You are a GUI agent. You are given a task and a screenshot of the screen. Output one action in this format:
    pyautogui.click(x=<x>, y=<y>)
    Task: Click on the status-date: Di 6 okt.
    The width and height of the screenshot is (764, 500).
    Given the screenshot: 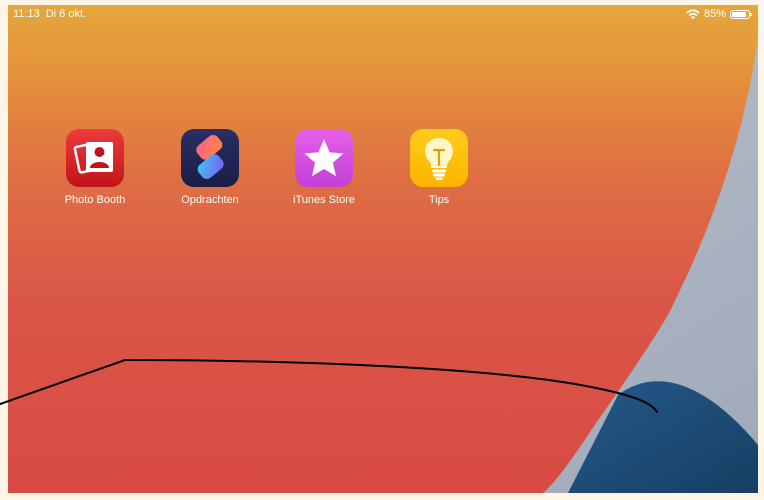 What is the action you would take?
    pyautogui.click(x=66, y=14)
    